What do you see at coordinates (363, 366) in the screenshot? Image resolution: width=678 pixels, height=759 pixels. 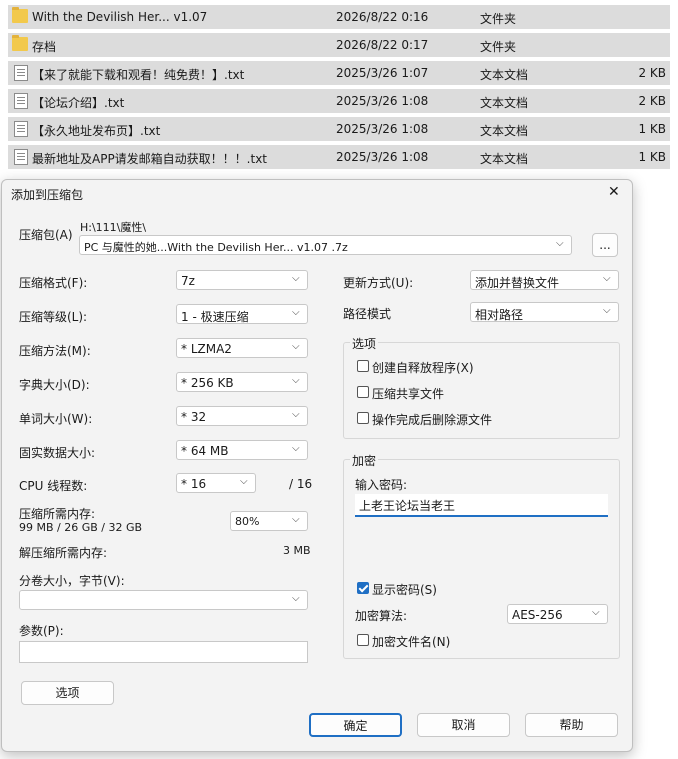 I see `sfx-checkbox` at bounding box center [363, 366].